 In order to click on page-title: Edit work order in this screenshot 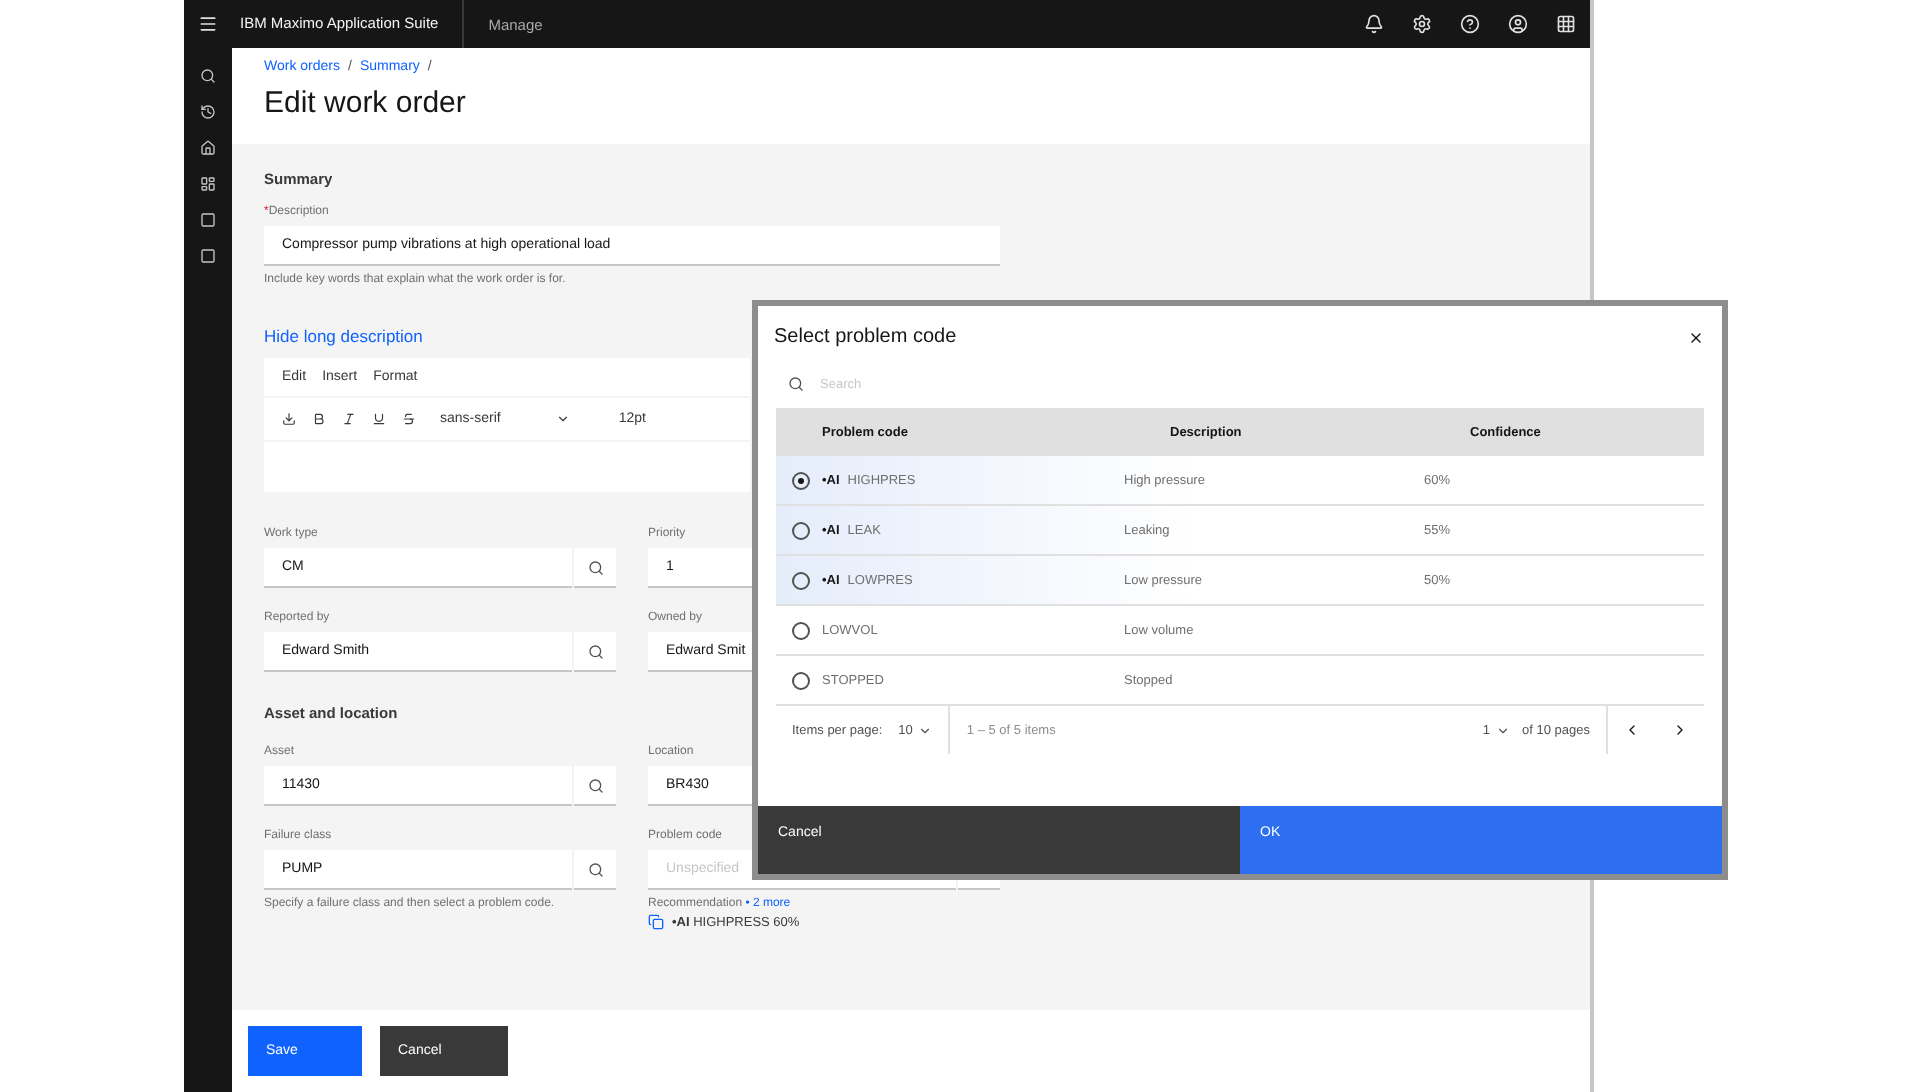, I will do `click(366, 103)`.